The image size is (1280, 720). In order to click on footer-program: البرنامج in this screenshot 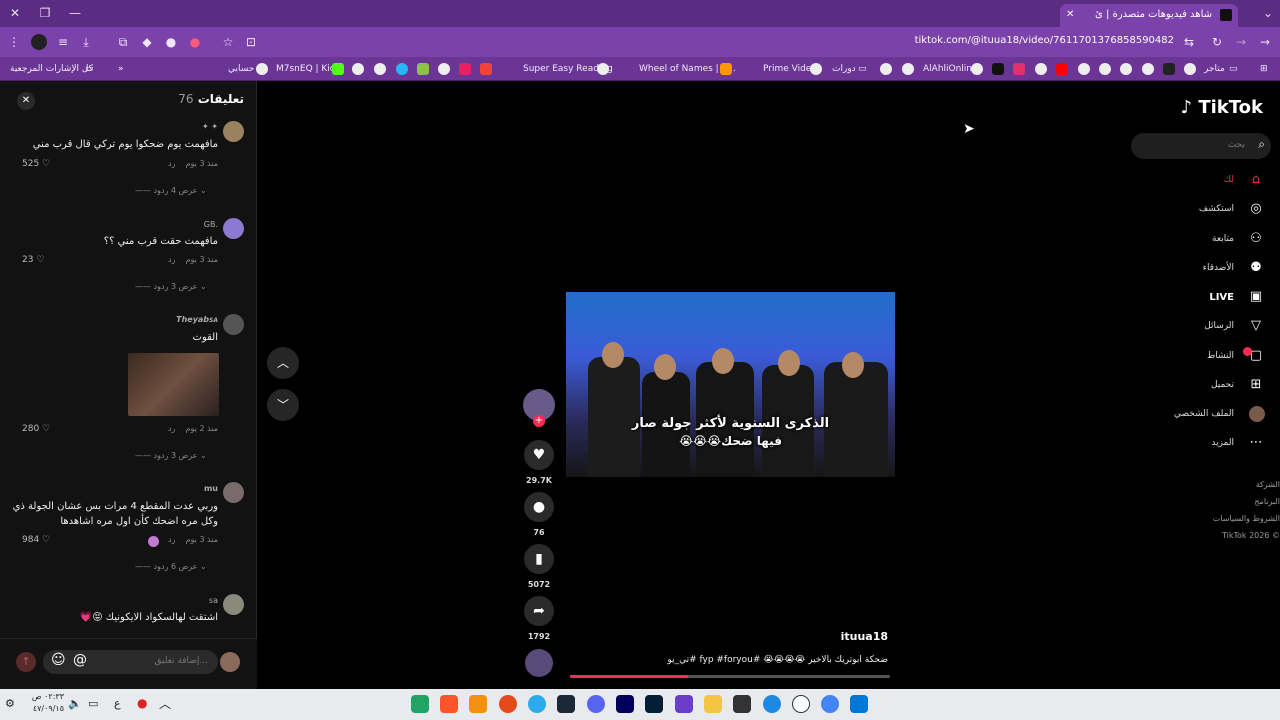, I will do `click(1267, 501)`.